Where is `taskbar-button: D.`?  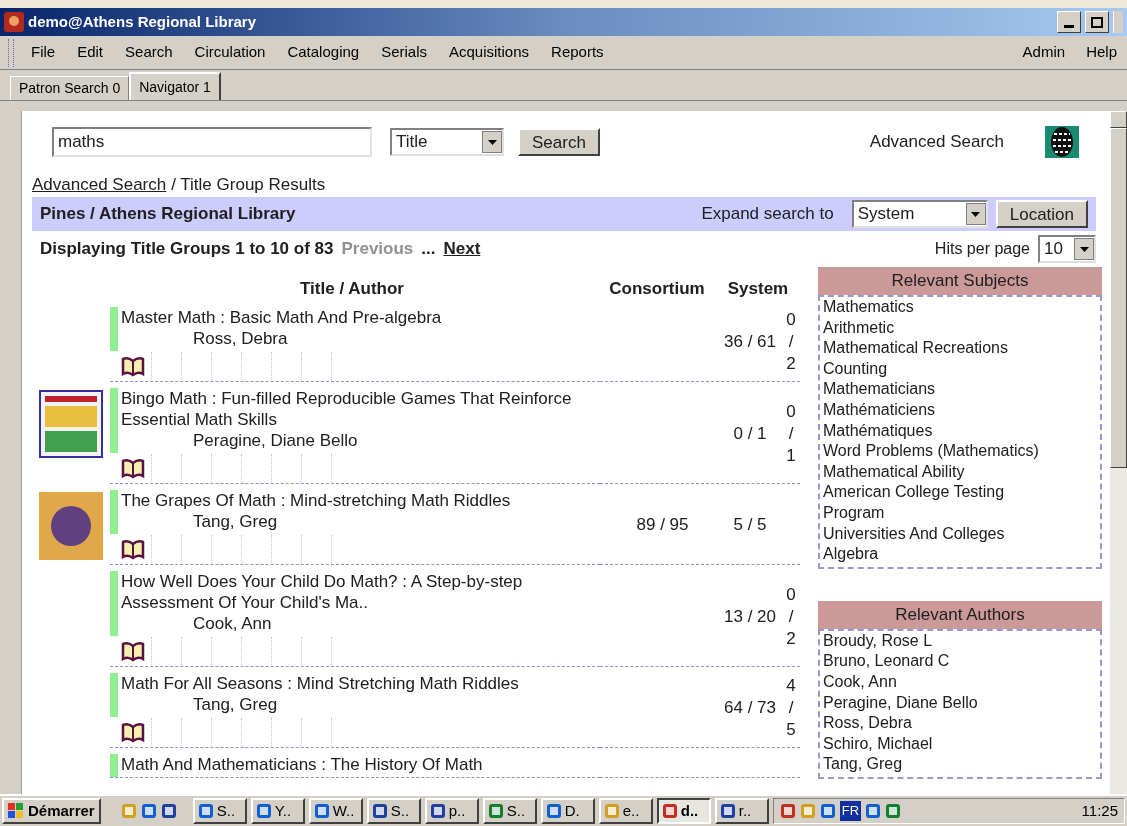 taskbar-button: D. is located at coordinates (567, 811).